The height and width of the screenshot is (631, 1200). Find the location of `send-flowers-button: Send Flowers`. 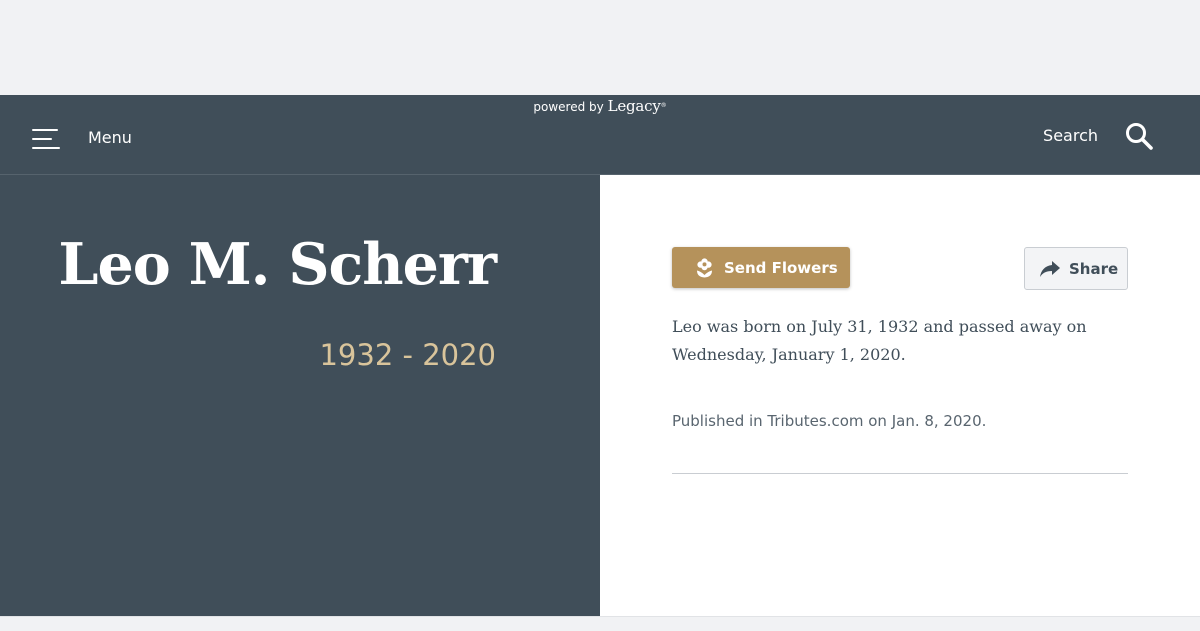

send-flowers-button: Send Flowers is located at coordinates (761, 267).